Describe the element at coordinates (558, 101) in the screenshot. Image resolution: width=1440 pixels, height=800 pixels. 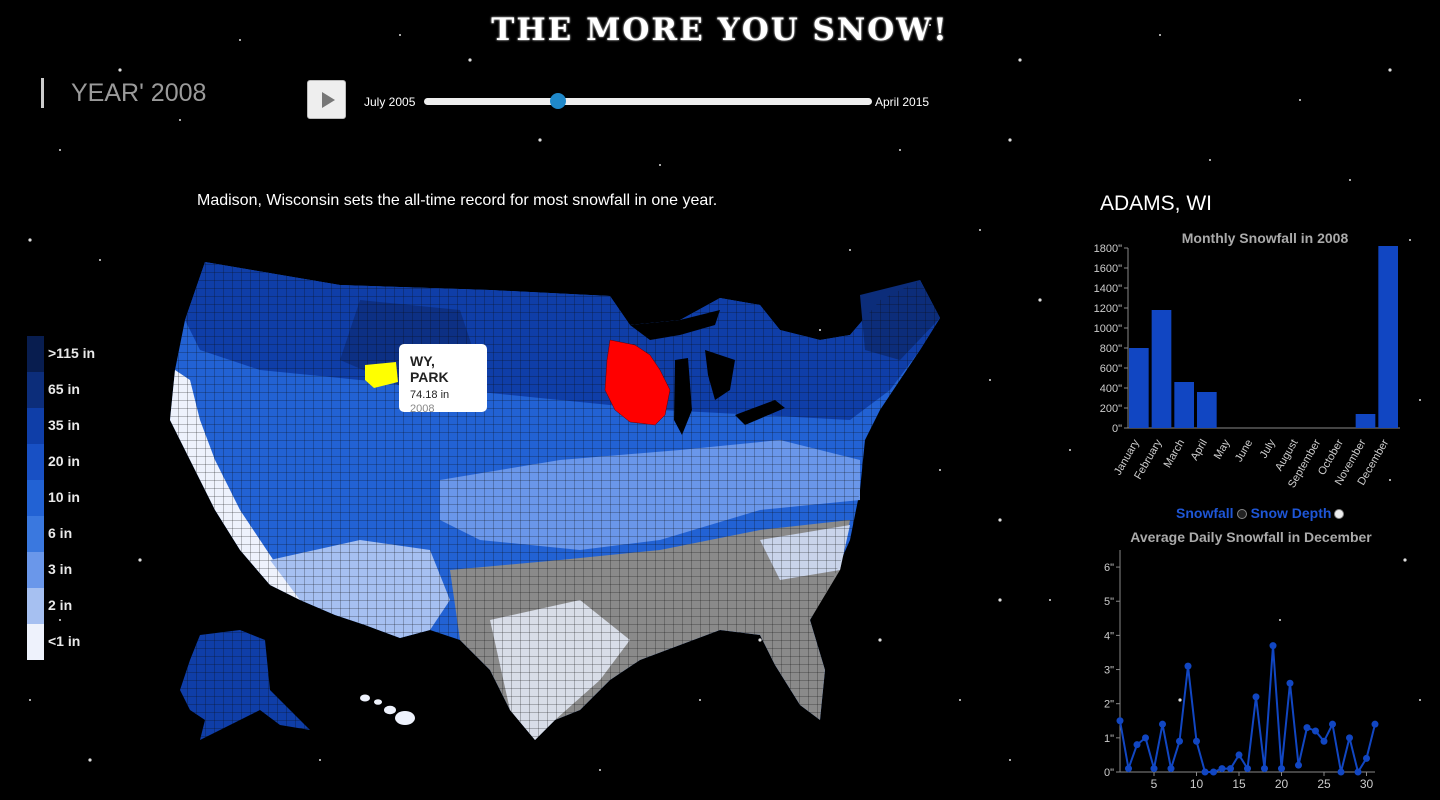
I see `slider-handle` at that location.